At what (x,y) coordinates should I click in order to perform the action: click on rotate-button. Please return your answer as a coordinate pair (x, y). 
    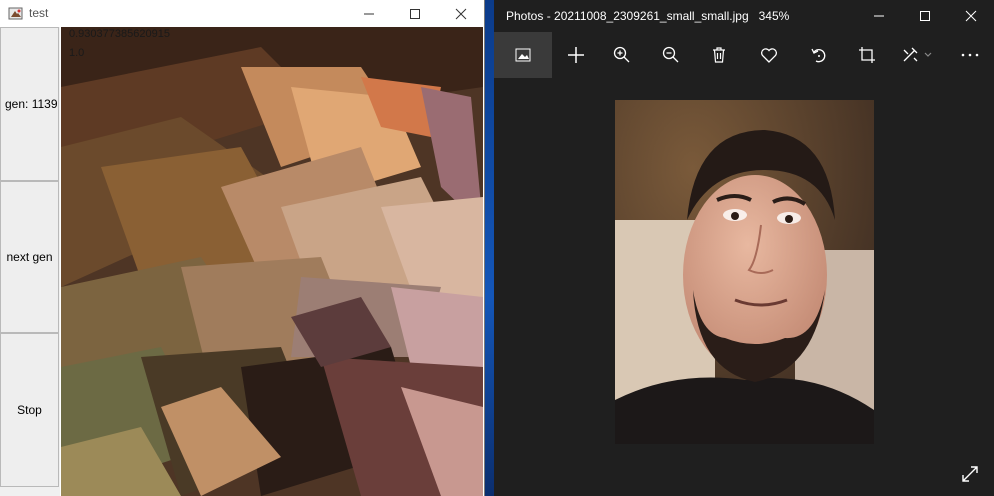
    Looking at the image, I should click on (819, 55).